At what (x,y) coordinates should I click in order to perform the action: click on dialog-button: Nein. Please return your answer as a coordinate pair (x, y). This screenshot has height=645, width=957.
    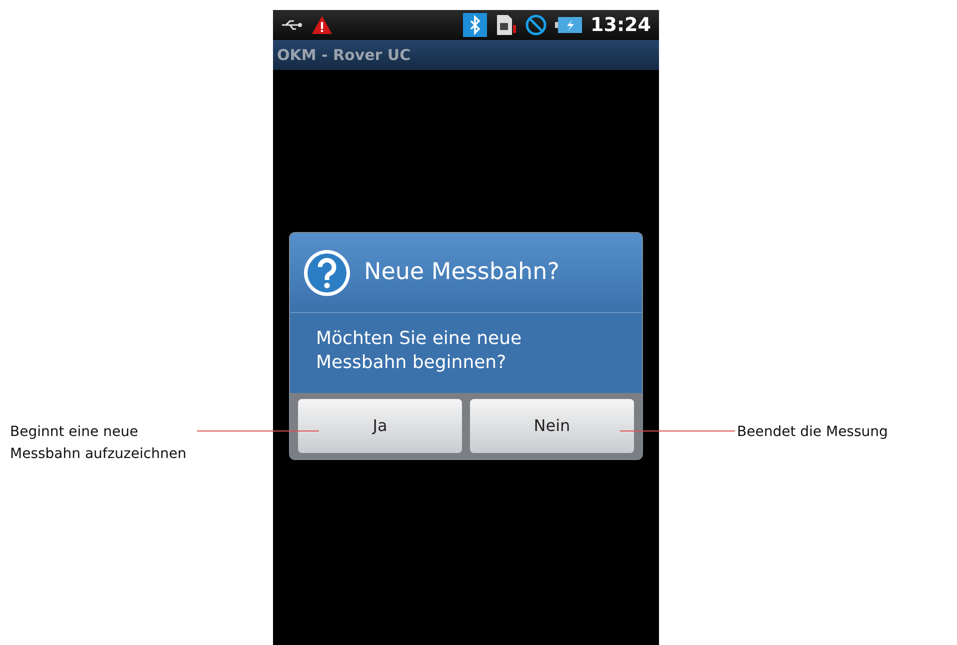
    Looking at the image, I should click on (552, 426).